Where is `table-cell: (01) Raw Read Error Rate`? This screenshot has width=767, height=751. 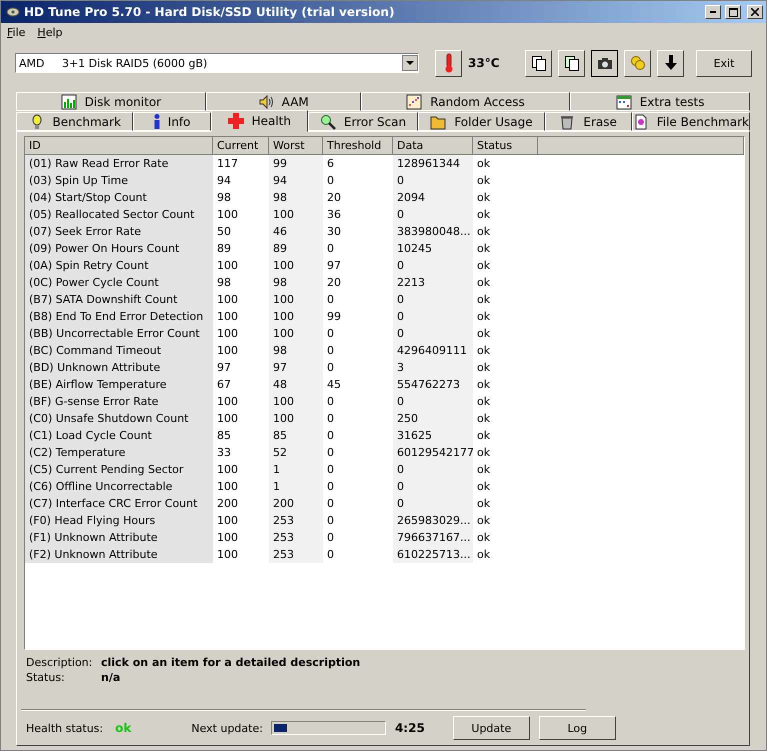
table-cell: (01) Raw Read Error Rate is located at coordinates (119, 163).